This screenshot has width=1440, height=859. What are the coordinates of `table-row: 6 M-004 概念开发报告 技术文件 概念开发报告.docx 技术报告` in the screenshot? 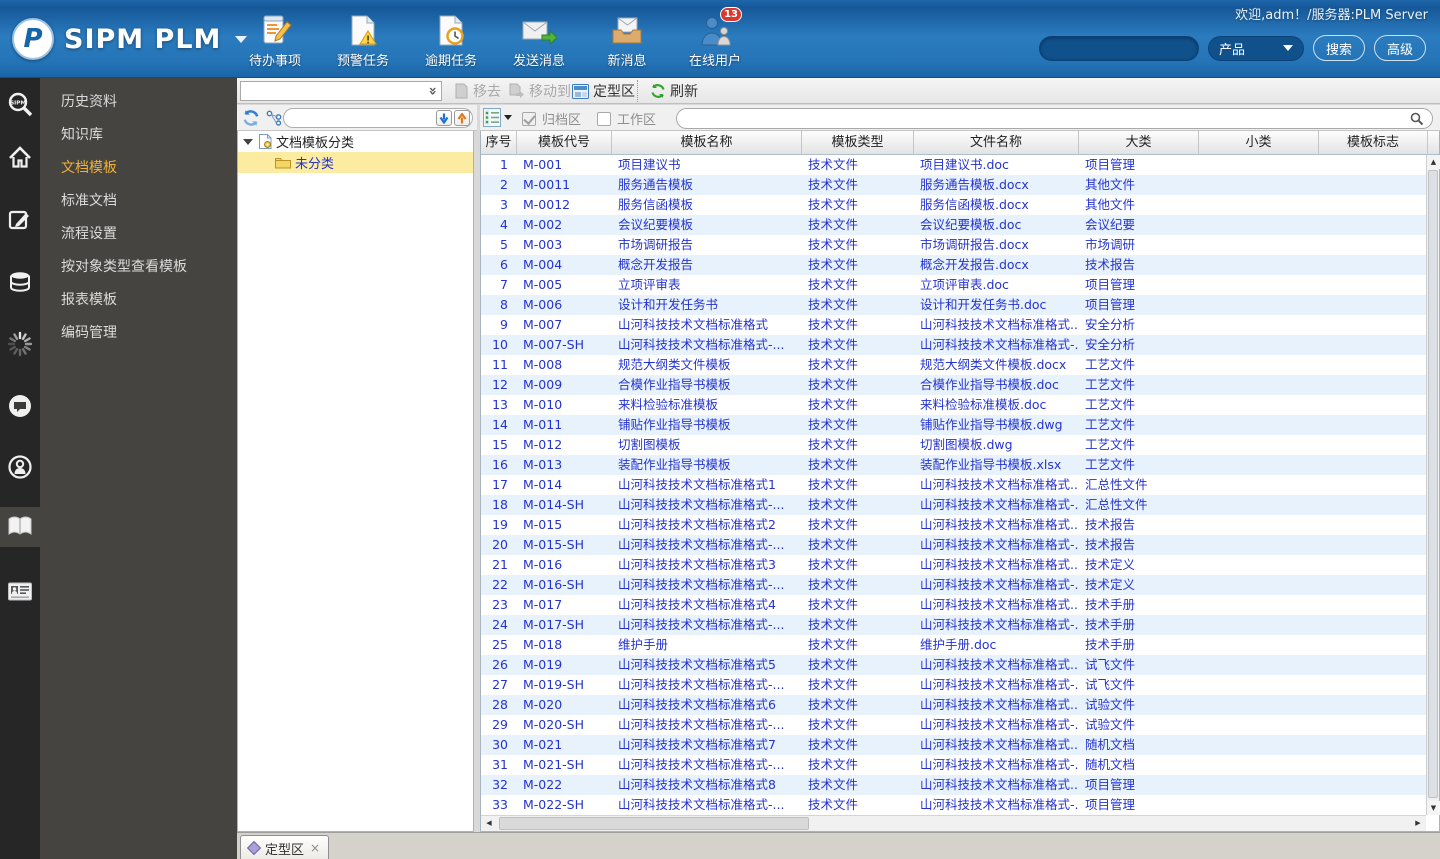 It's located at (953, 265).